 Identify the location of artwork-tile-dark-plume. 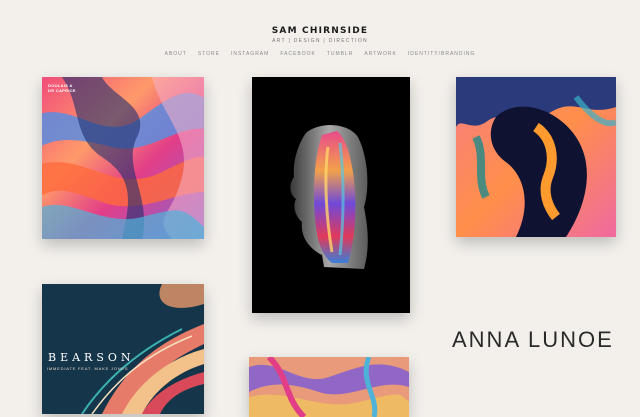
(536, 157).